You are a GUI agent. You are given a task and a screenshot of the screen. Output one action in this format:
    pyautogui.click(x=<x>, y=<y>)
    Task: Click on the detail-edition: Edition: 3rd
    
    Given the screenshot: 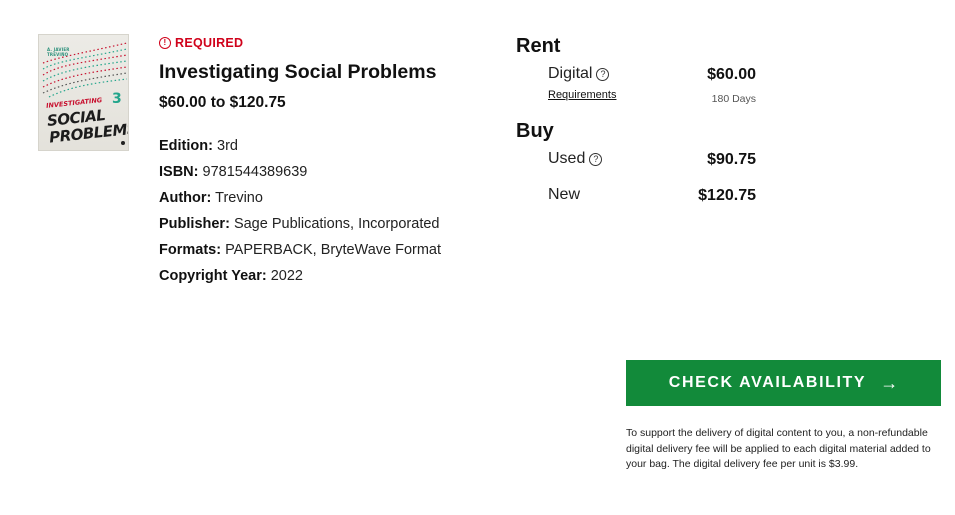 What is the action you would take?
    pyautogui.click(x=300, y=149)
    